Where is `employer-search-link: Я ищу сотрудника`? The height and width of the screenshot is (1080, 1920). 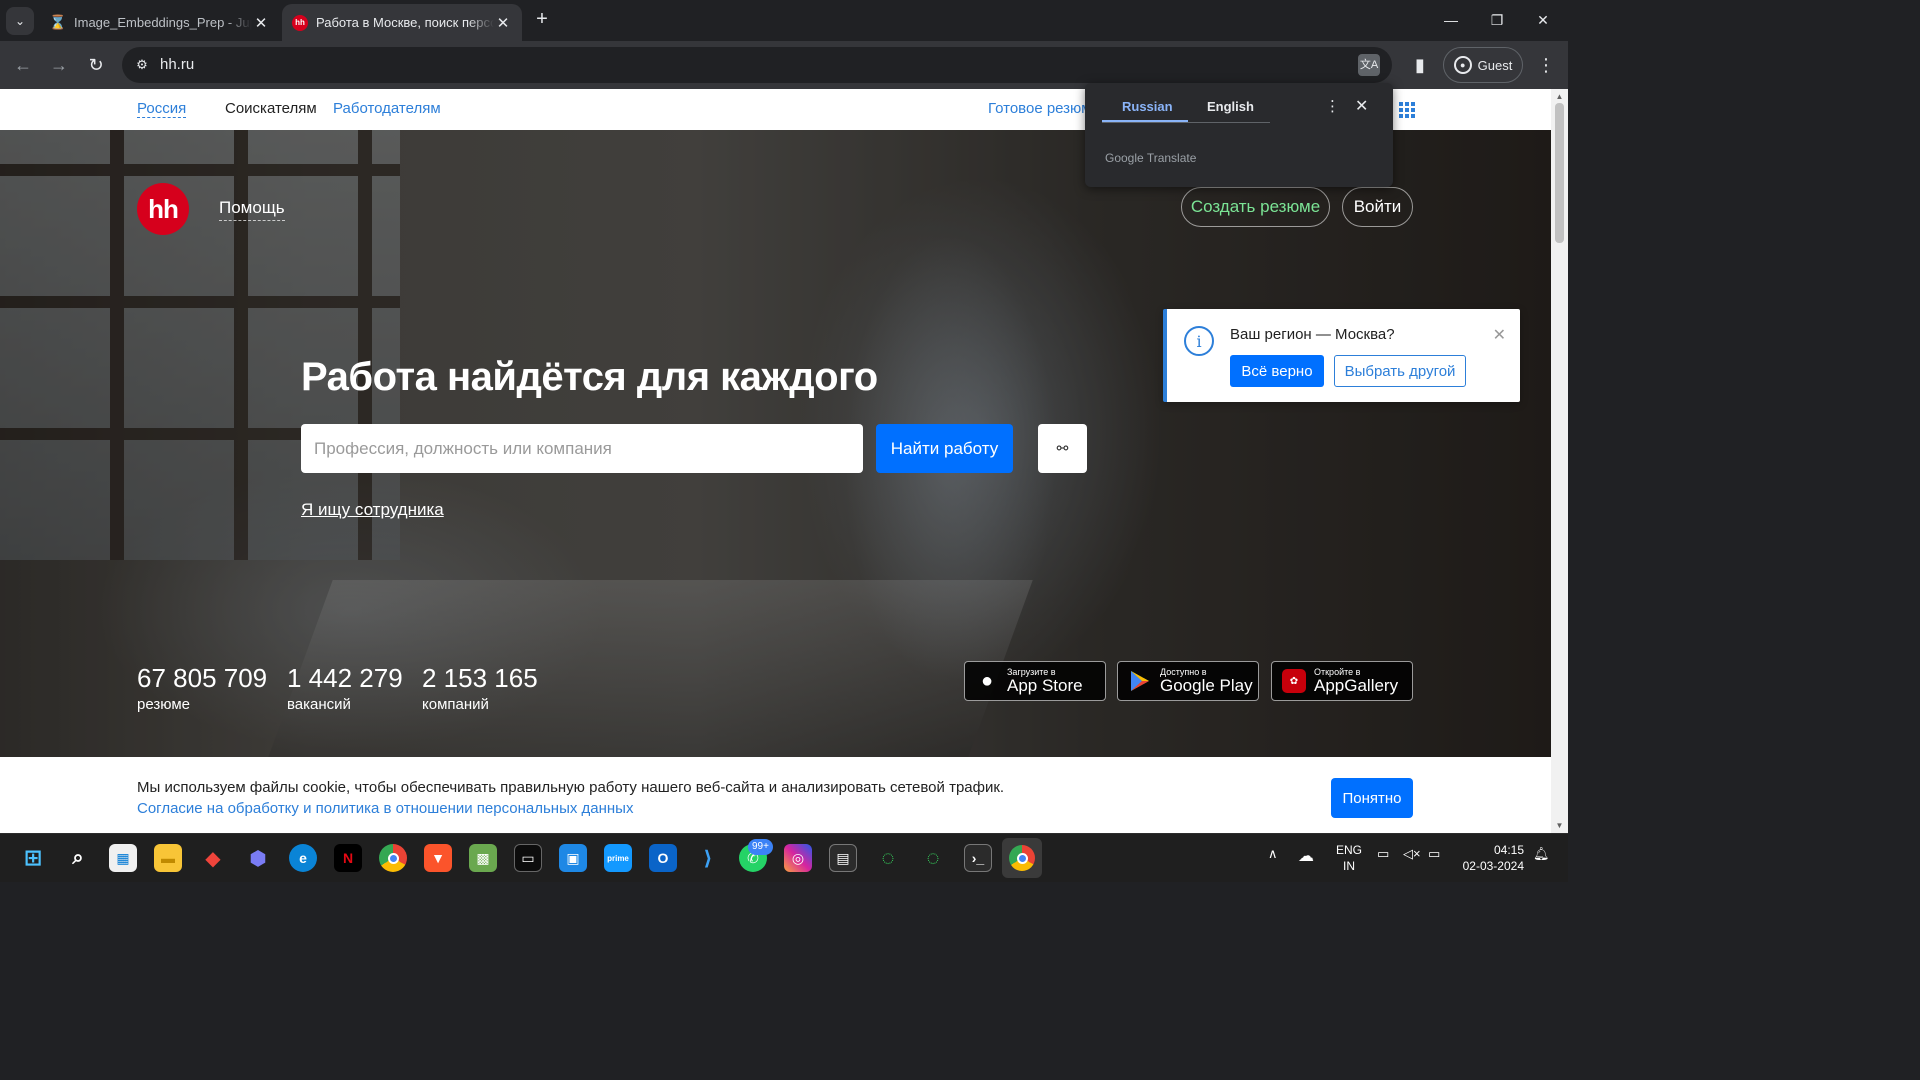
employer-search-link: Я ищу сотрудника is located at coordinates (372, 510).